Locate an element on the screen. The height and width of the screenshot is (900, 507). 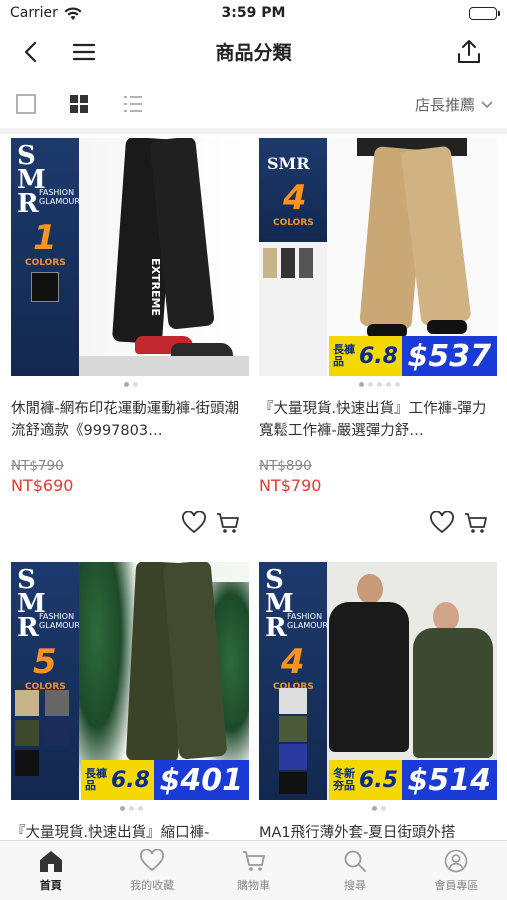
nav-bar: 商品分類 is located at coordinates (253, 52).